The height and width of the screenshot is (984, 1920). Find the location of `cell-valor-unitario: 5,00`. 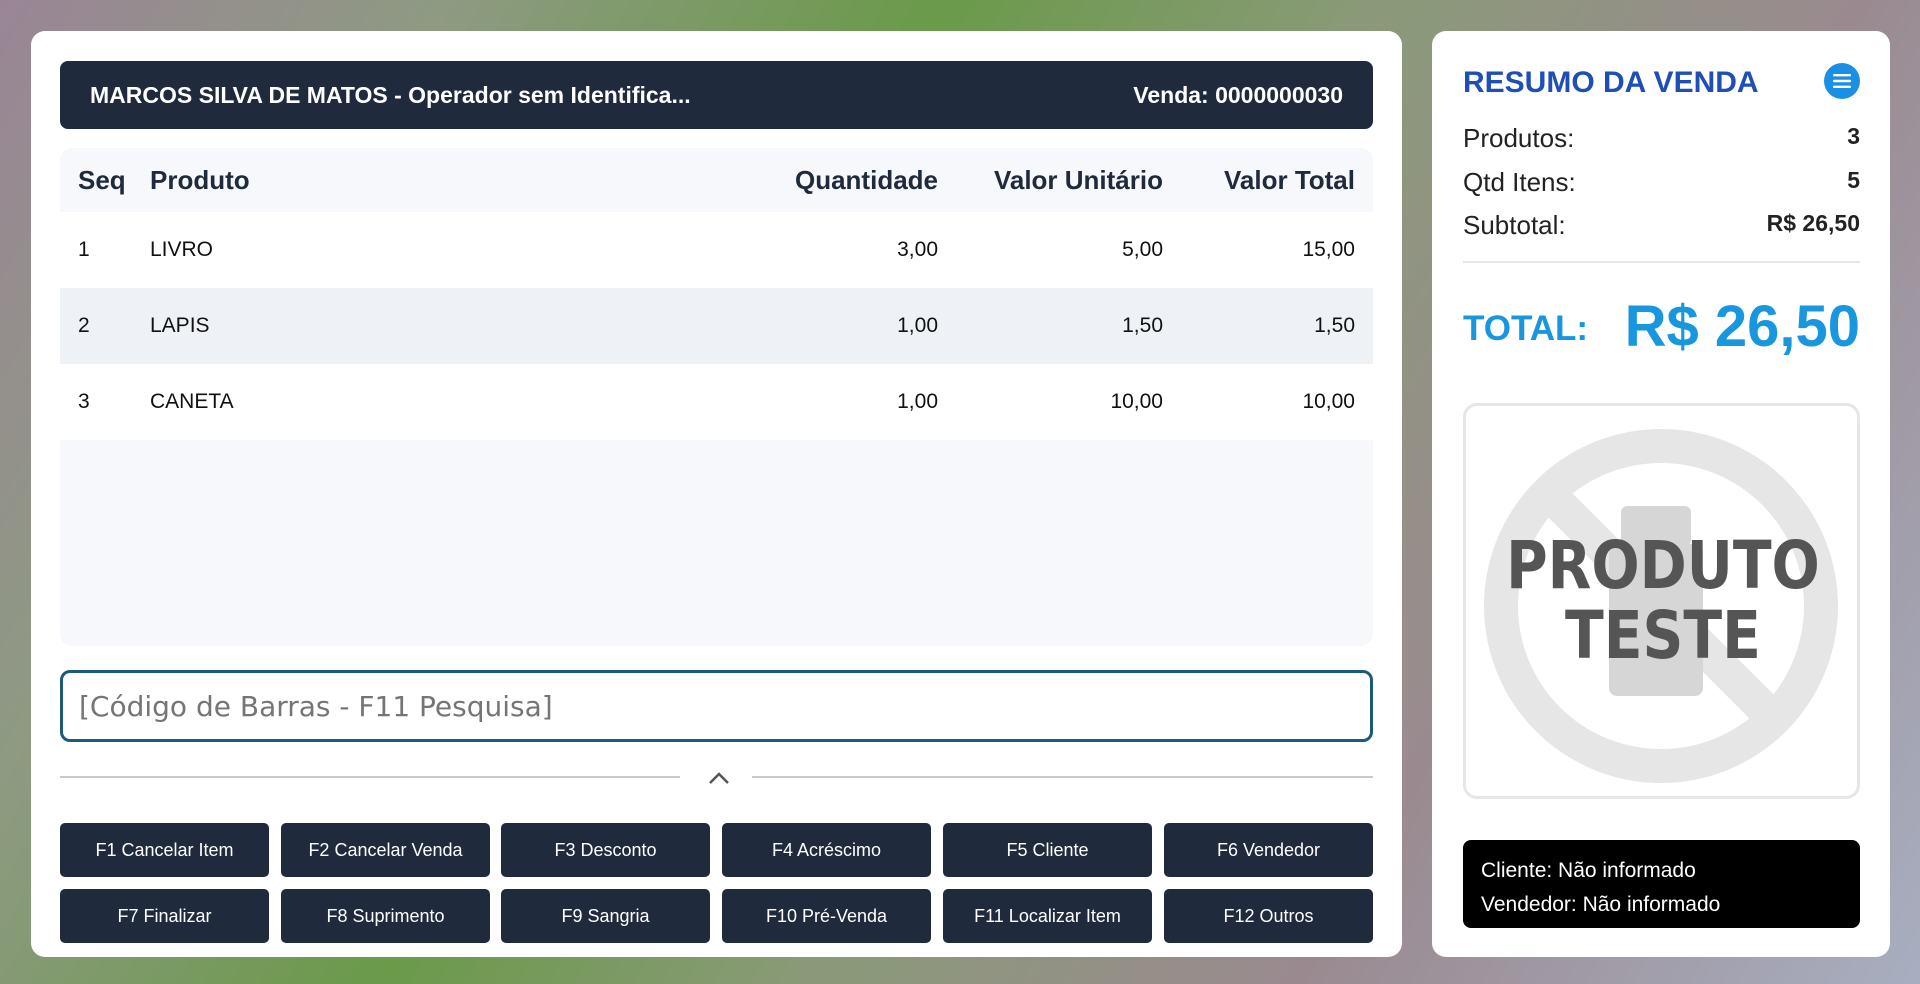

cell-valor-unitario: 5,00 is located at coordinates (1142, 249).